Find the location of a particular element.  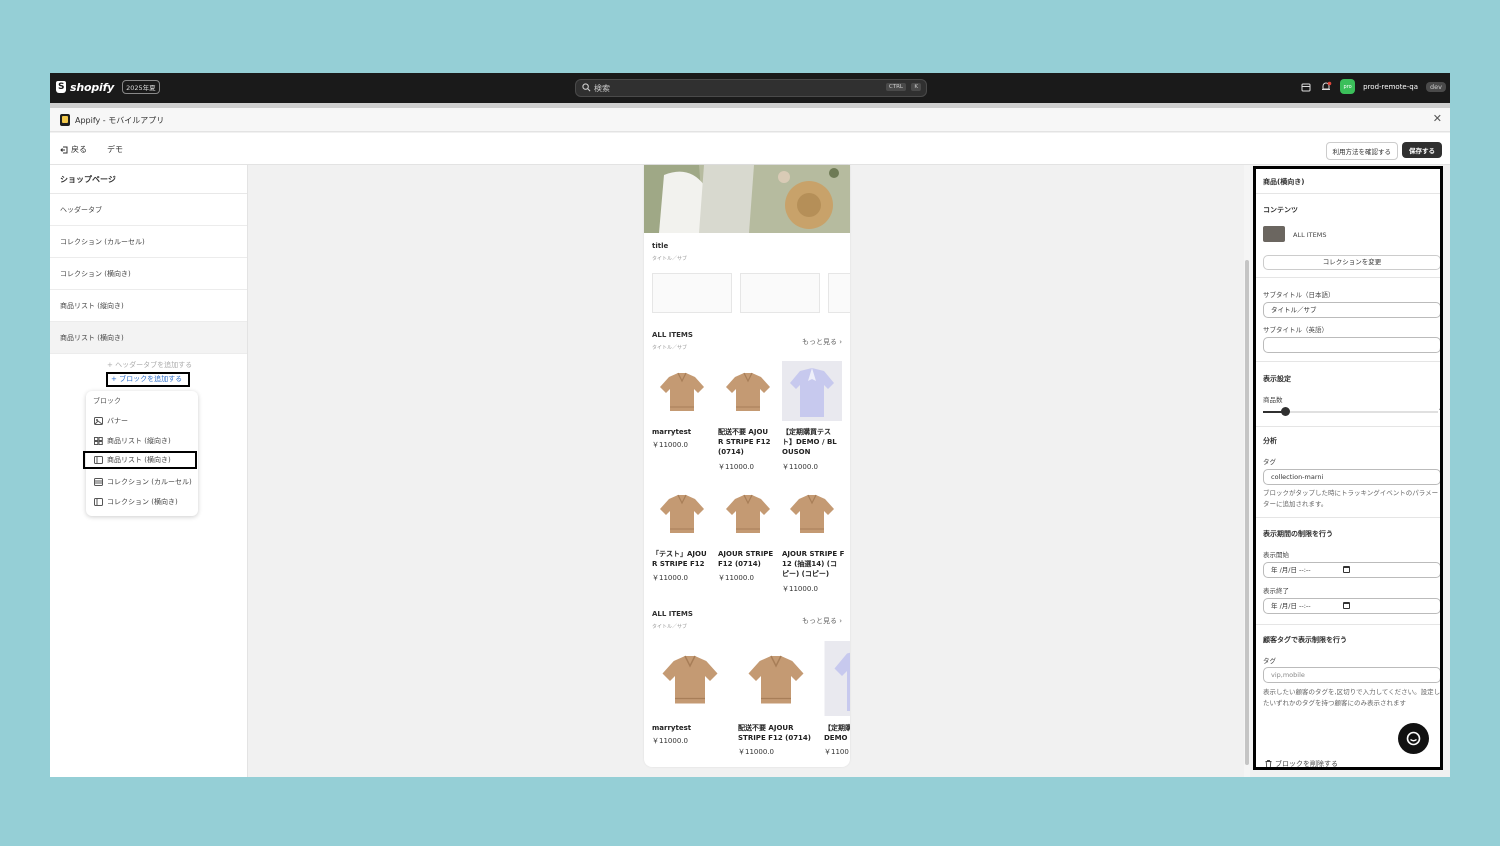

dropdown-item-label: 商品リスト (縦向き) is located at coordinates (139, 441).